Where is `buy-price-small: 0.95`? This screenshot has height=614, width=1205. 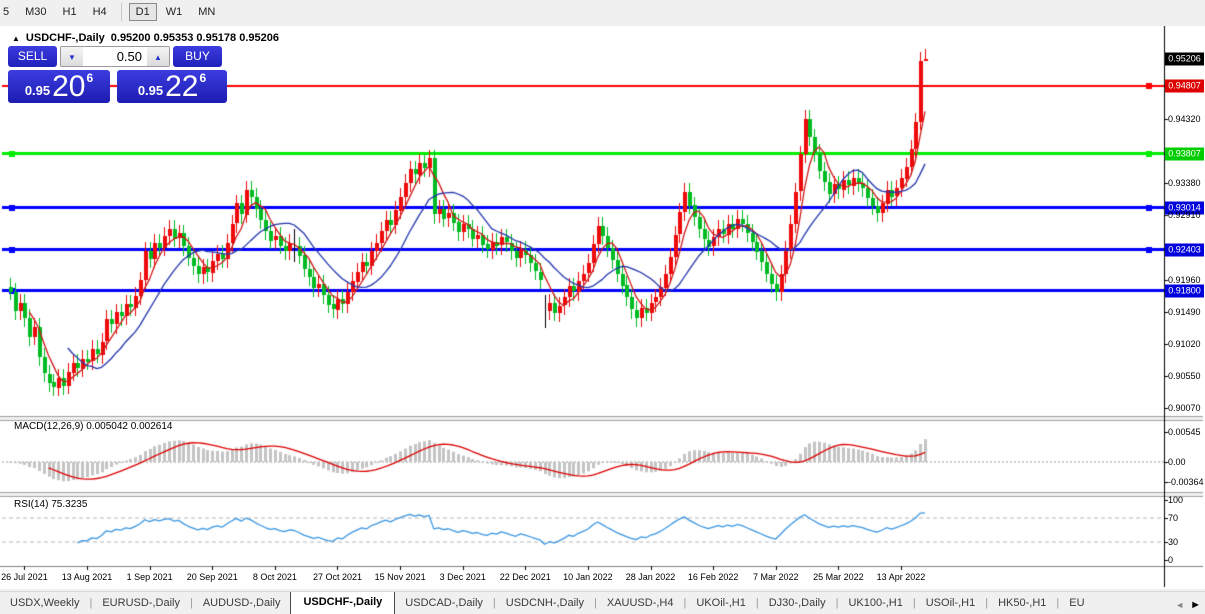 buy-price-small: 0.95 is located at coordinates (150, 90).